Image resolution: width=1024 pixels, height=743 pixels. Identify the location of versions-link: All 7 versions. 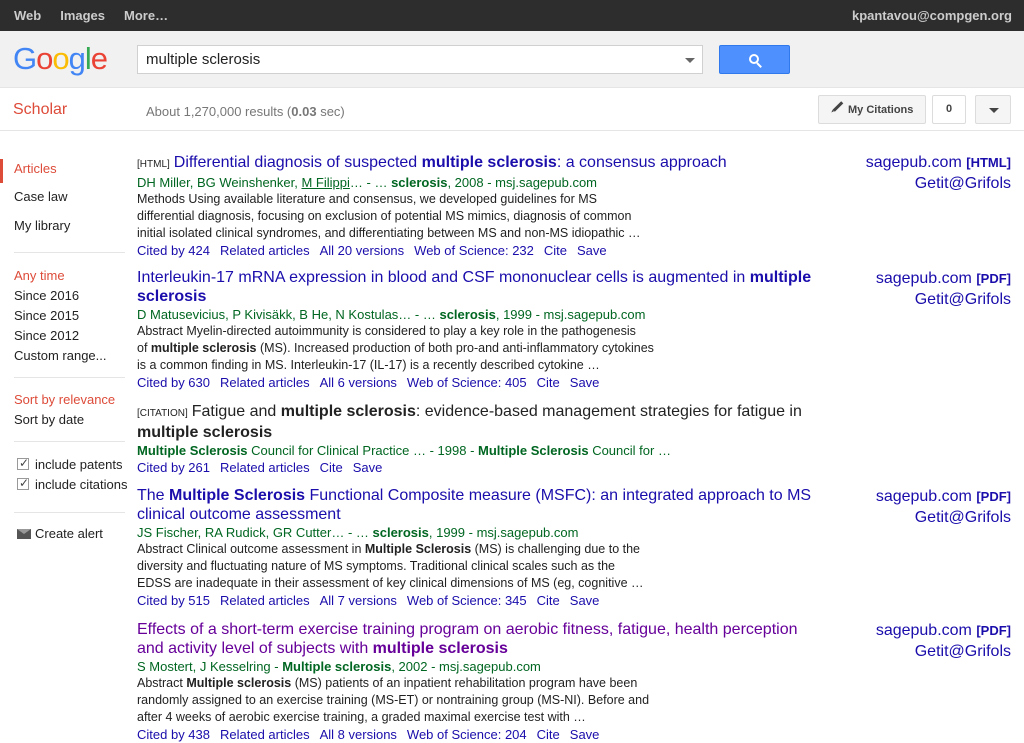
(358, 600).